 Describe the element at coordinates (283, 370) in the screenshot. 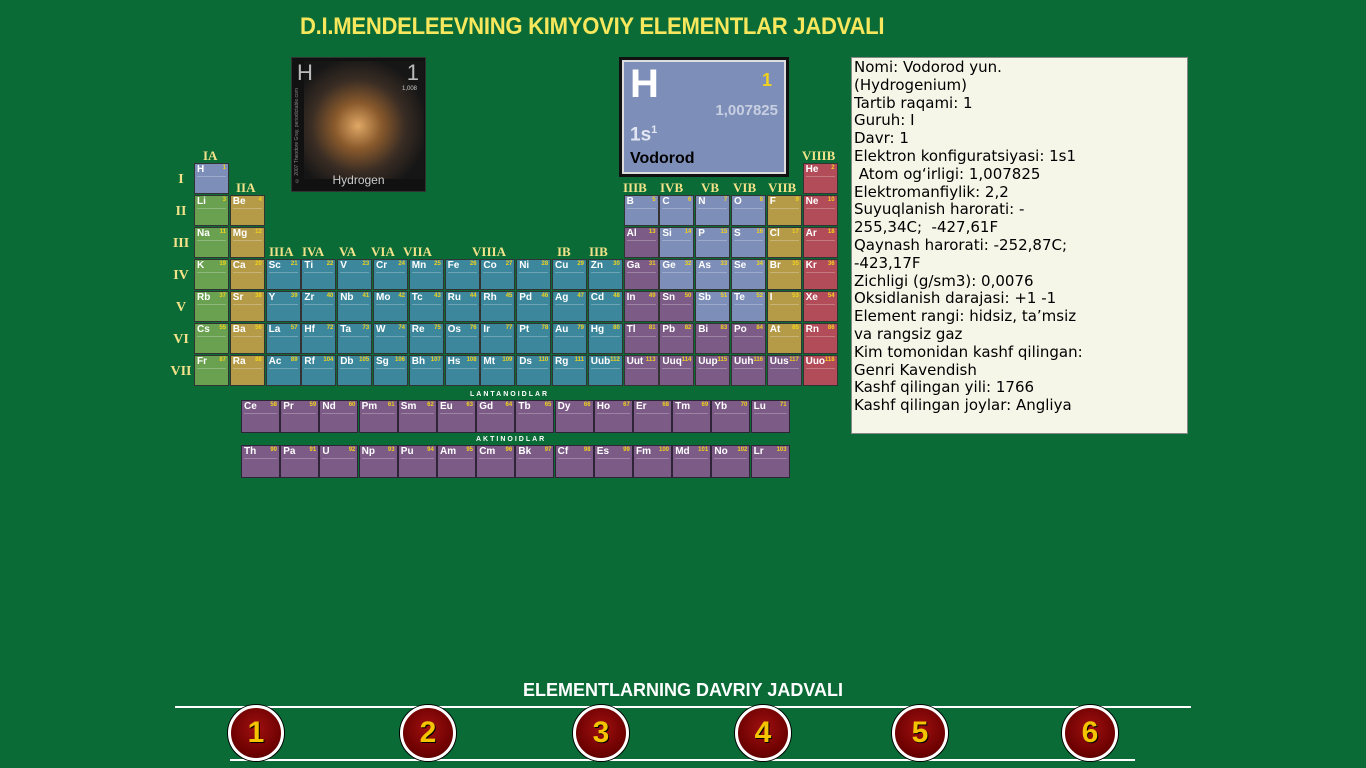

I see `element-cell-ac: Ac 89` at that location.